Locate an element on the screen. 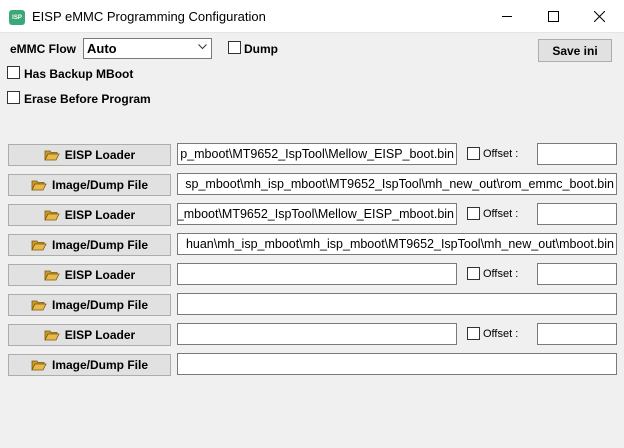  chevron-down-icon is located at coordinates (202, 47).